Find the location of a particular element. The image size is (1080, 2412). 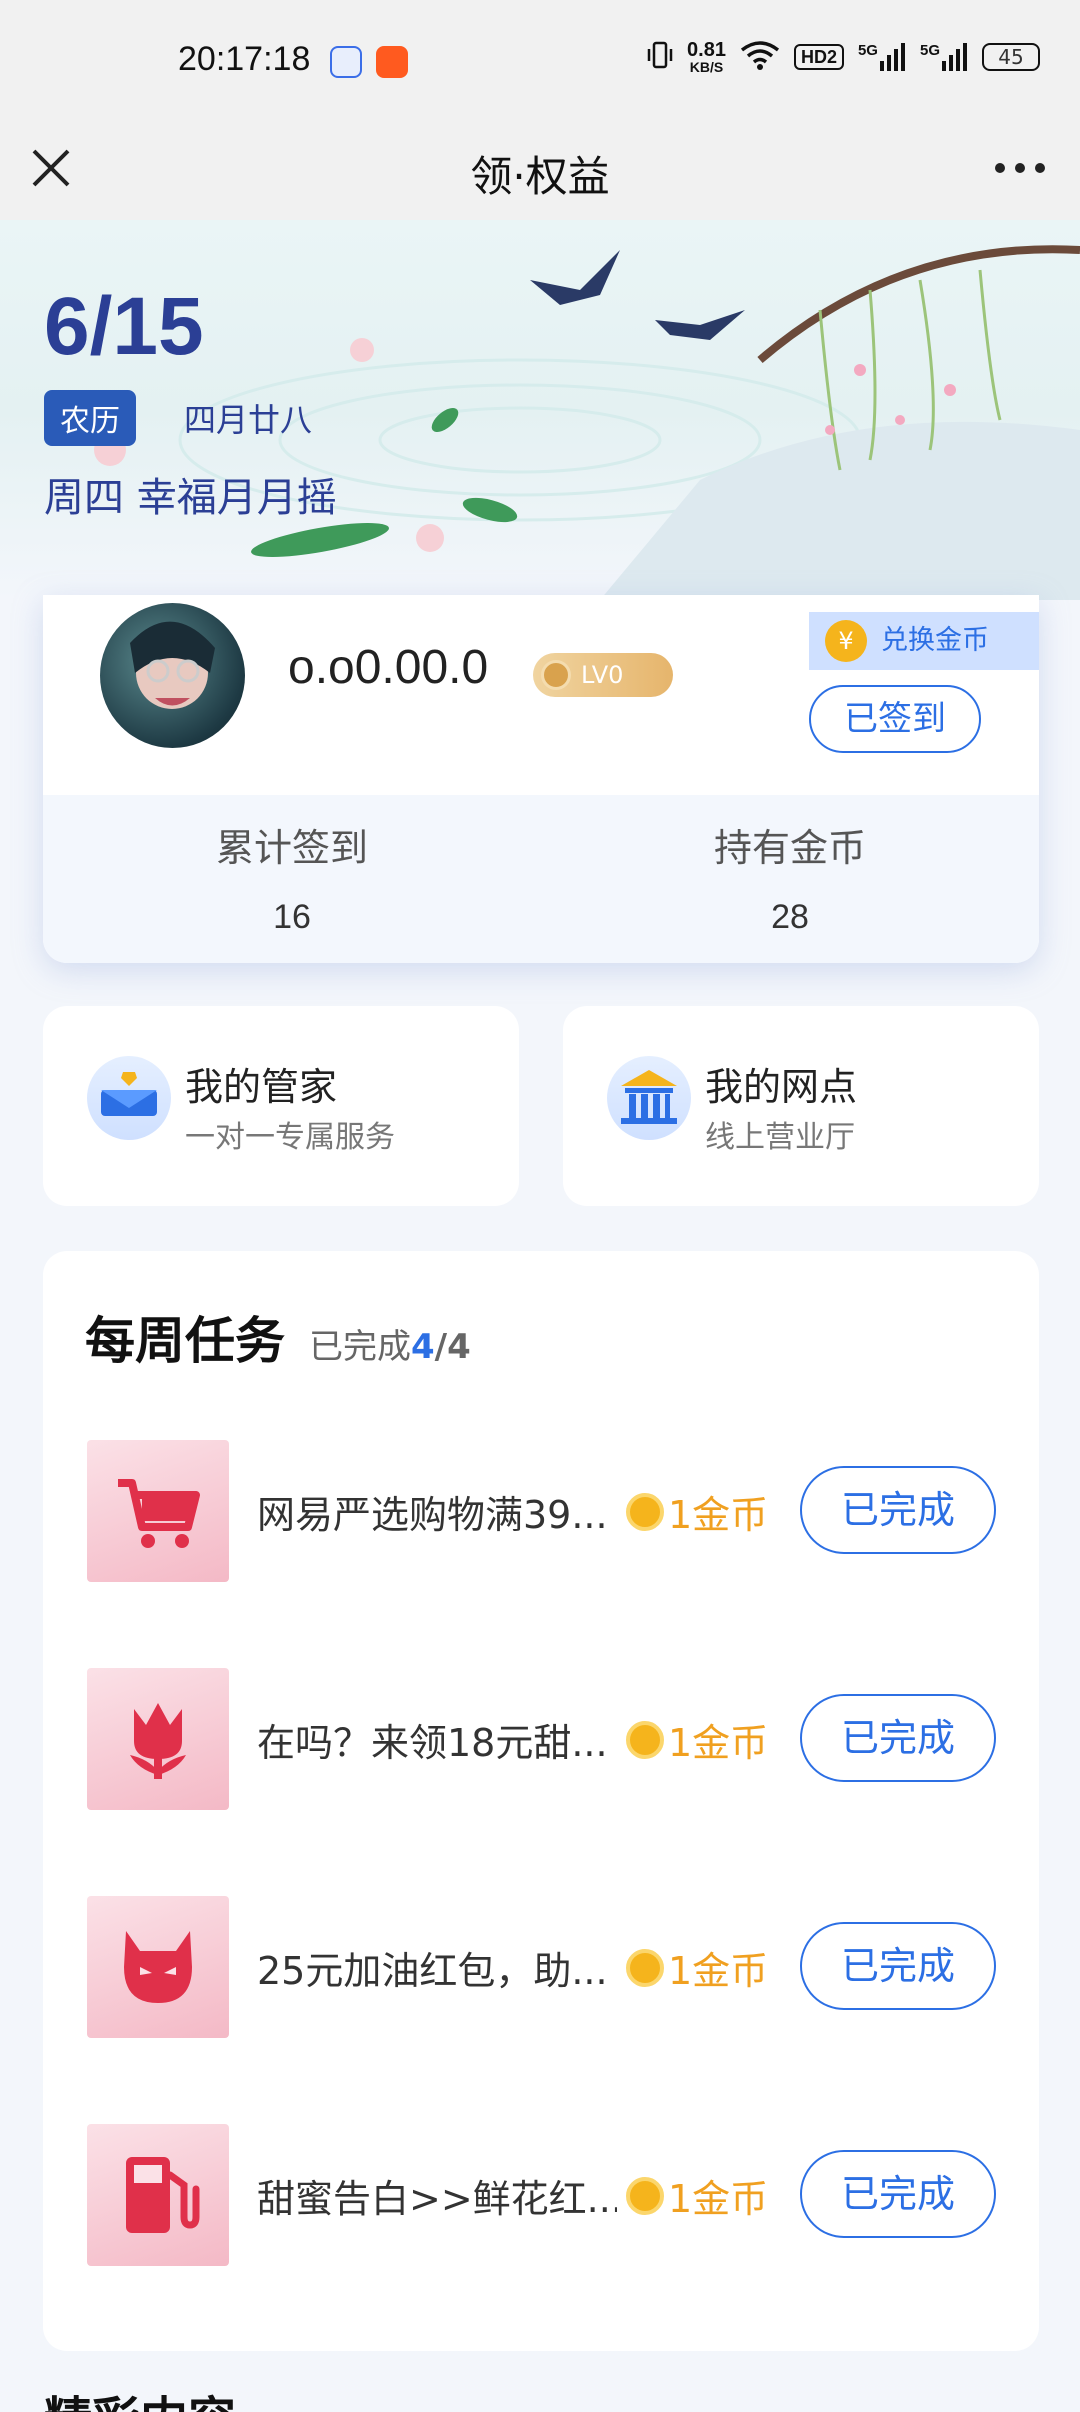

status-icons: 0.81 KB/S HD2 5G 5G 45 is located at coordinates (843, 57).